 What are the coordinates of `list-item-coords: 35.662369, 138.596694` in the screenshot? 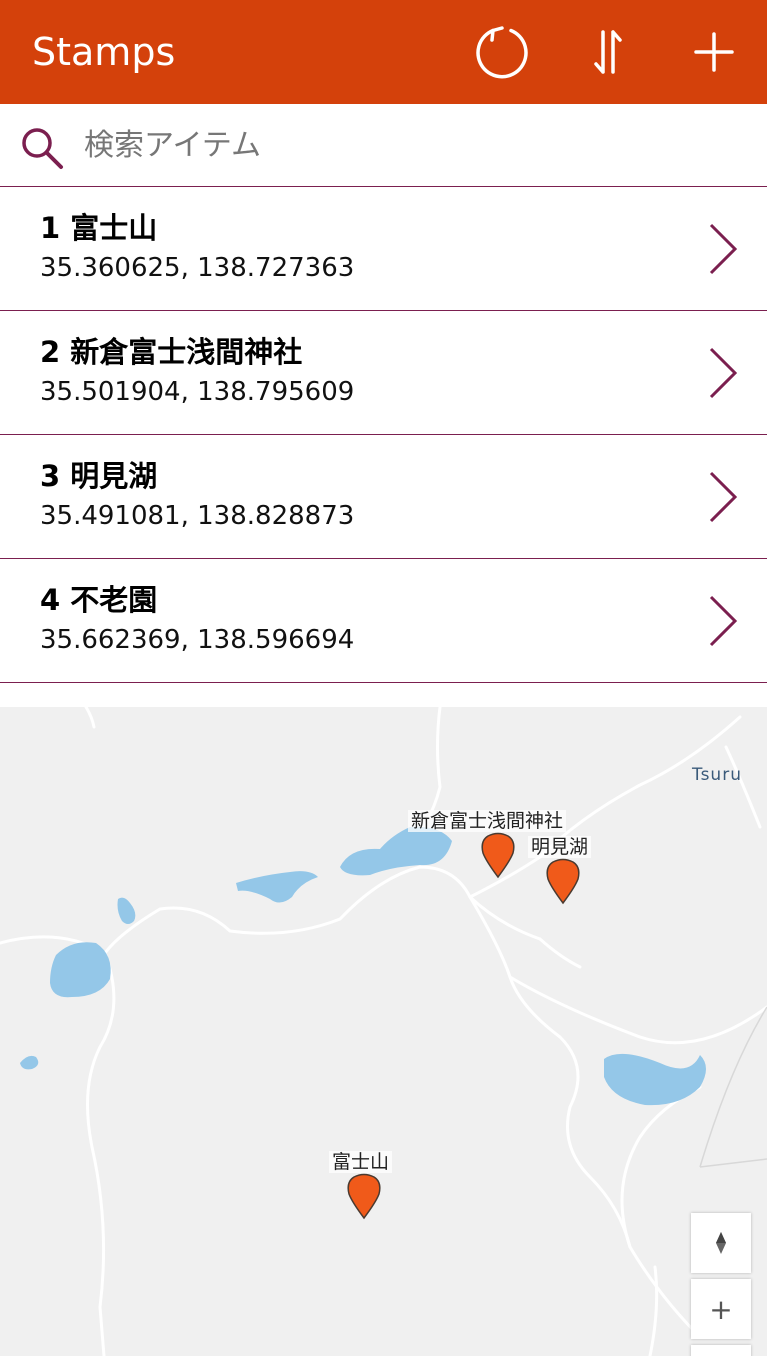 It's located at (197, 640).